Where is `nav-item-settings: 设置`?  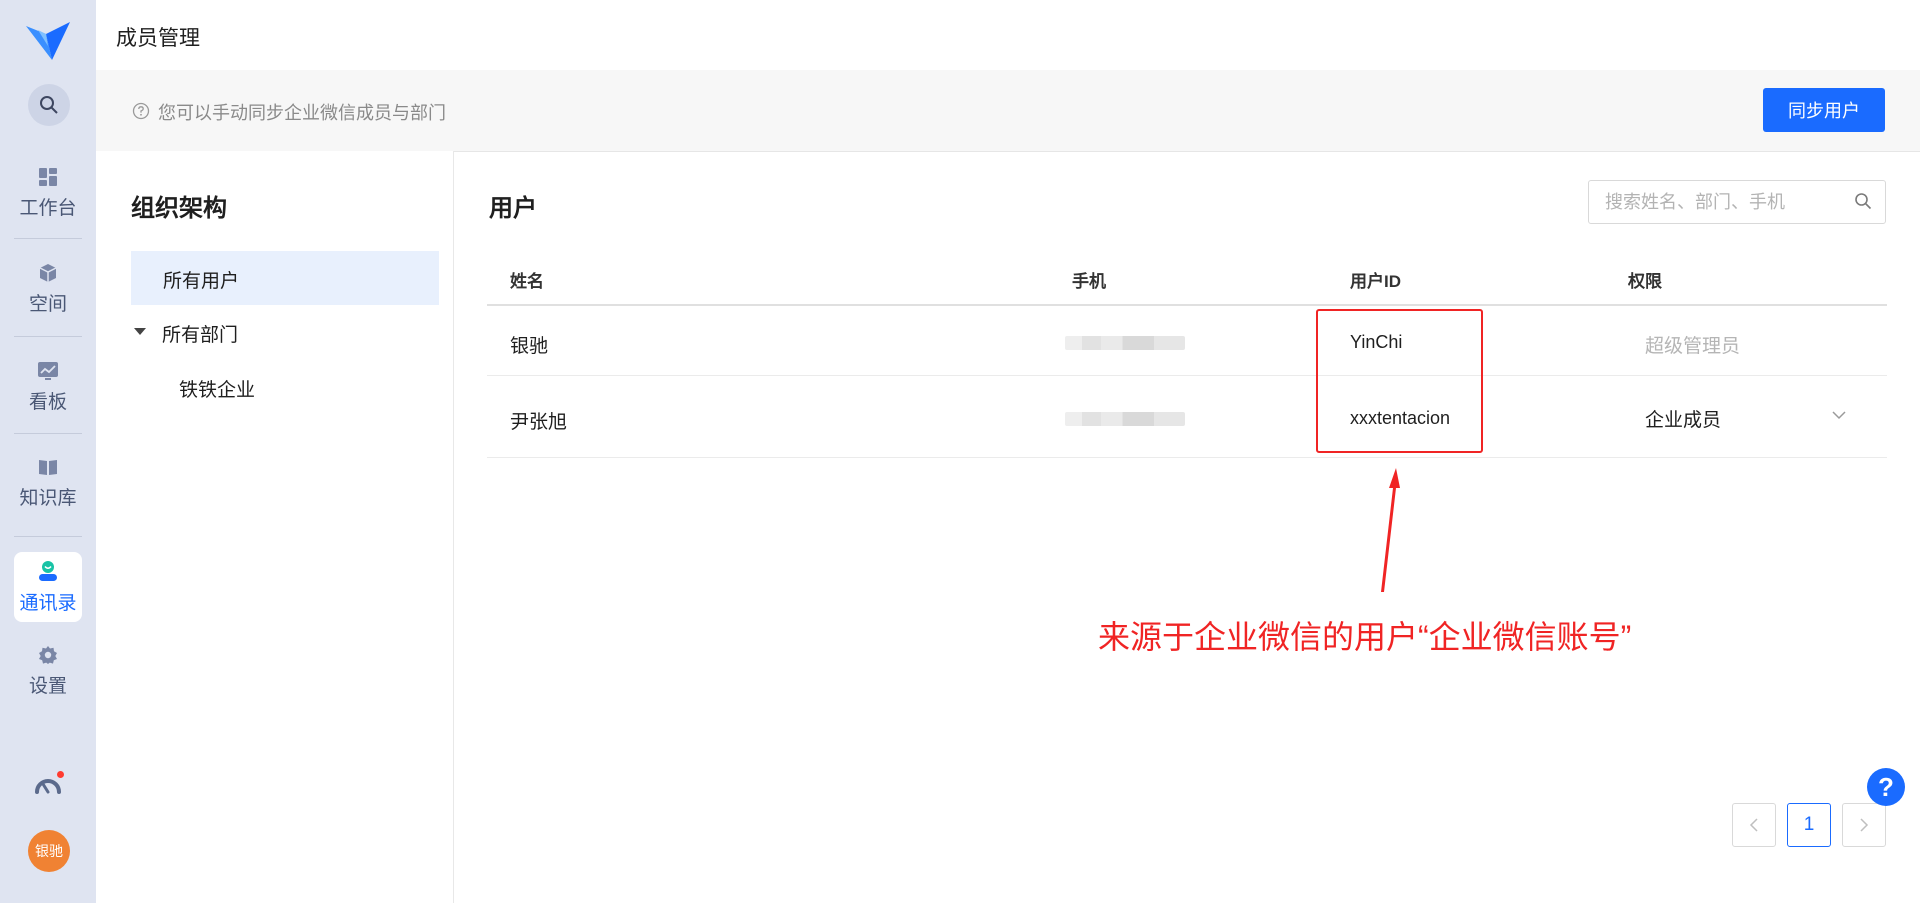
nav-item-settings: 设置 is located at coordinates (48, 671).